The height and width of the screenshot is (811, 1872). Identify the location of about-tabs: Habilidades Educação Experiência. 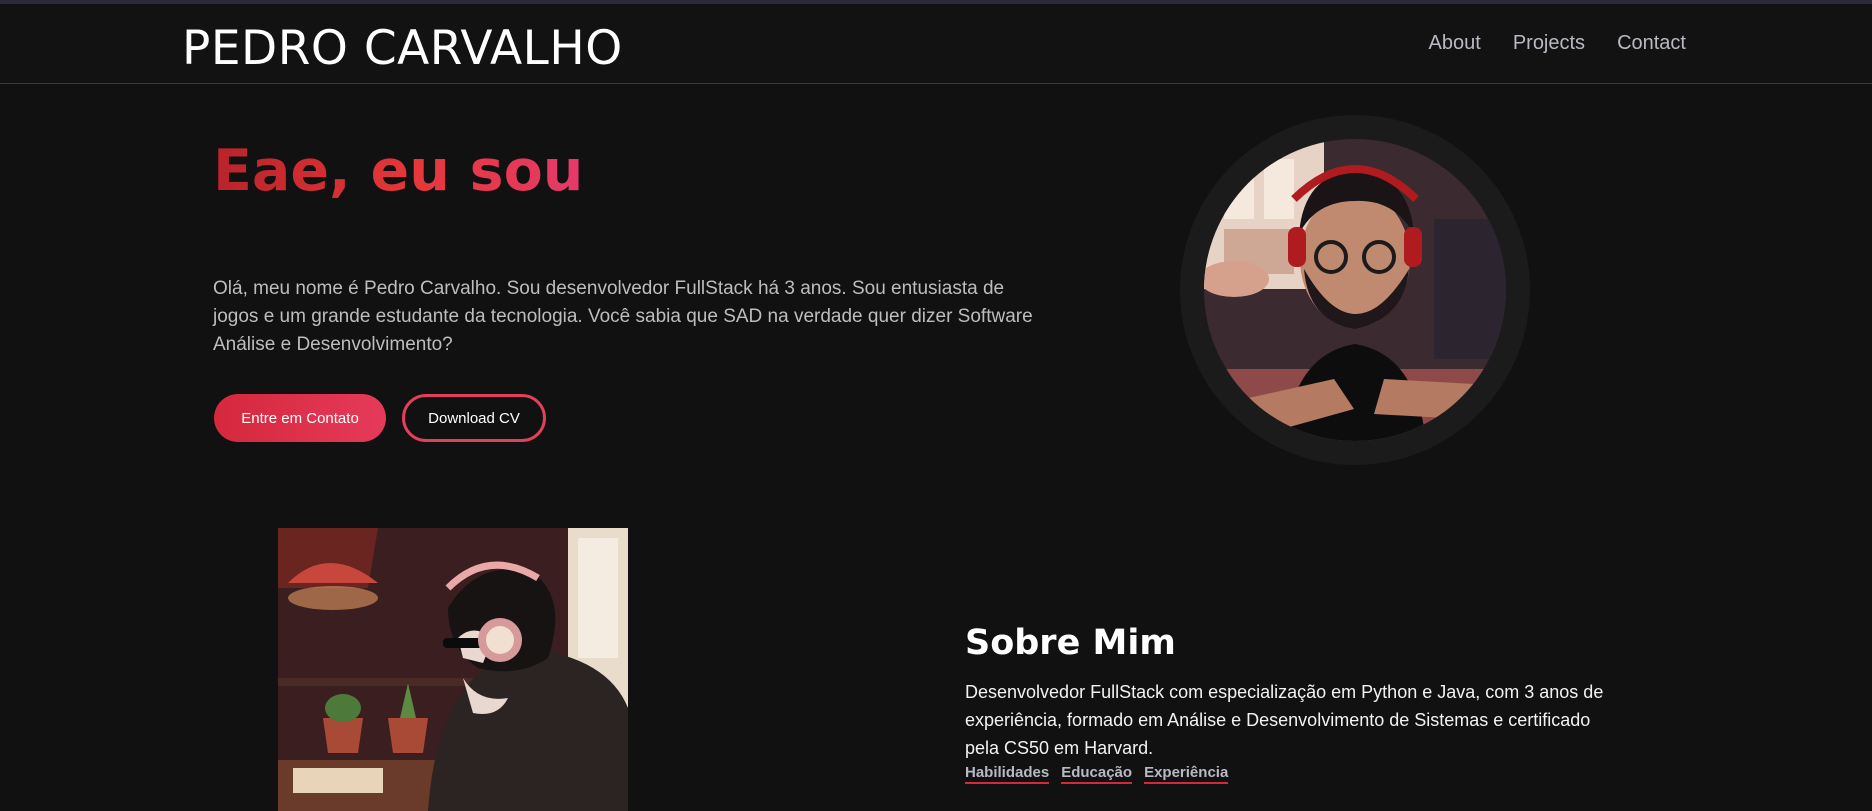
(1097, 774).